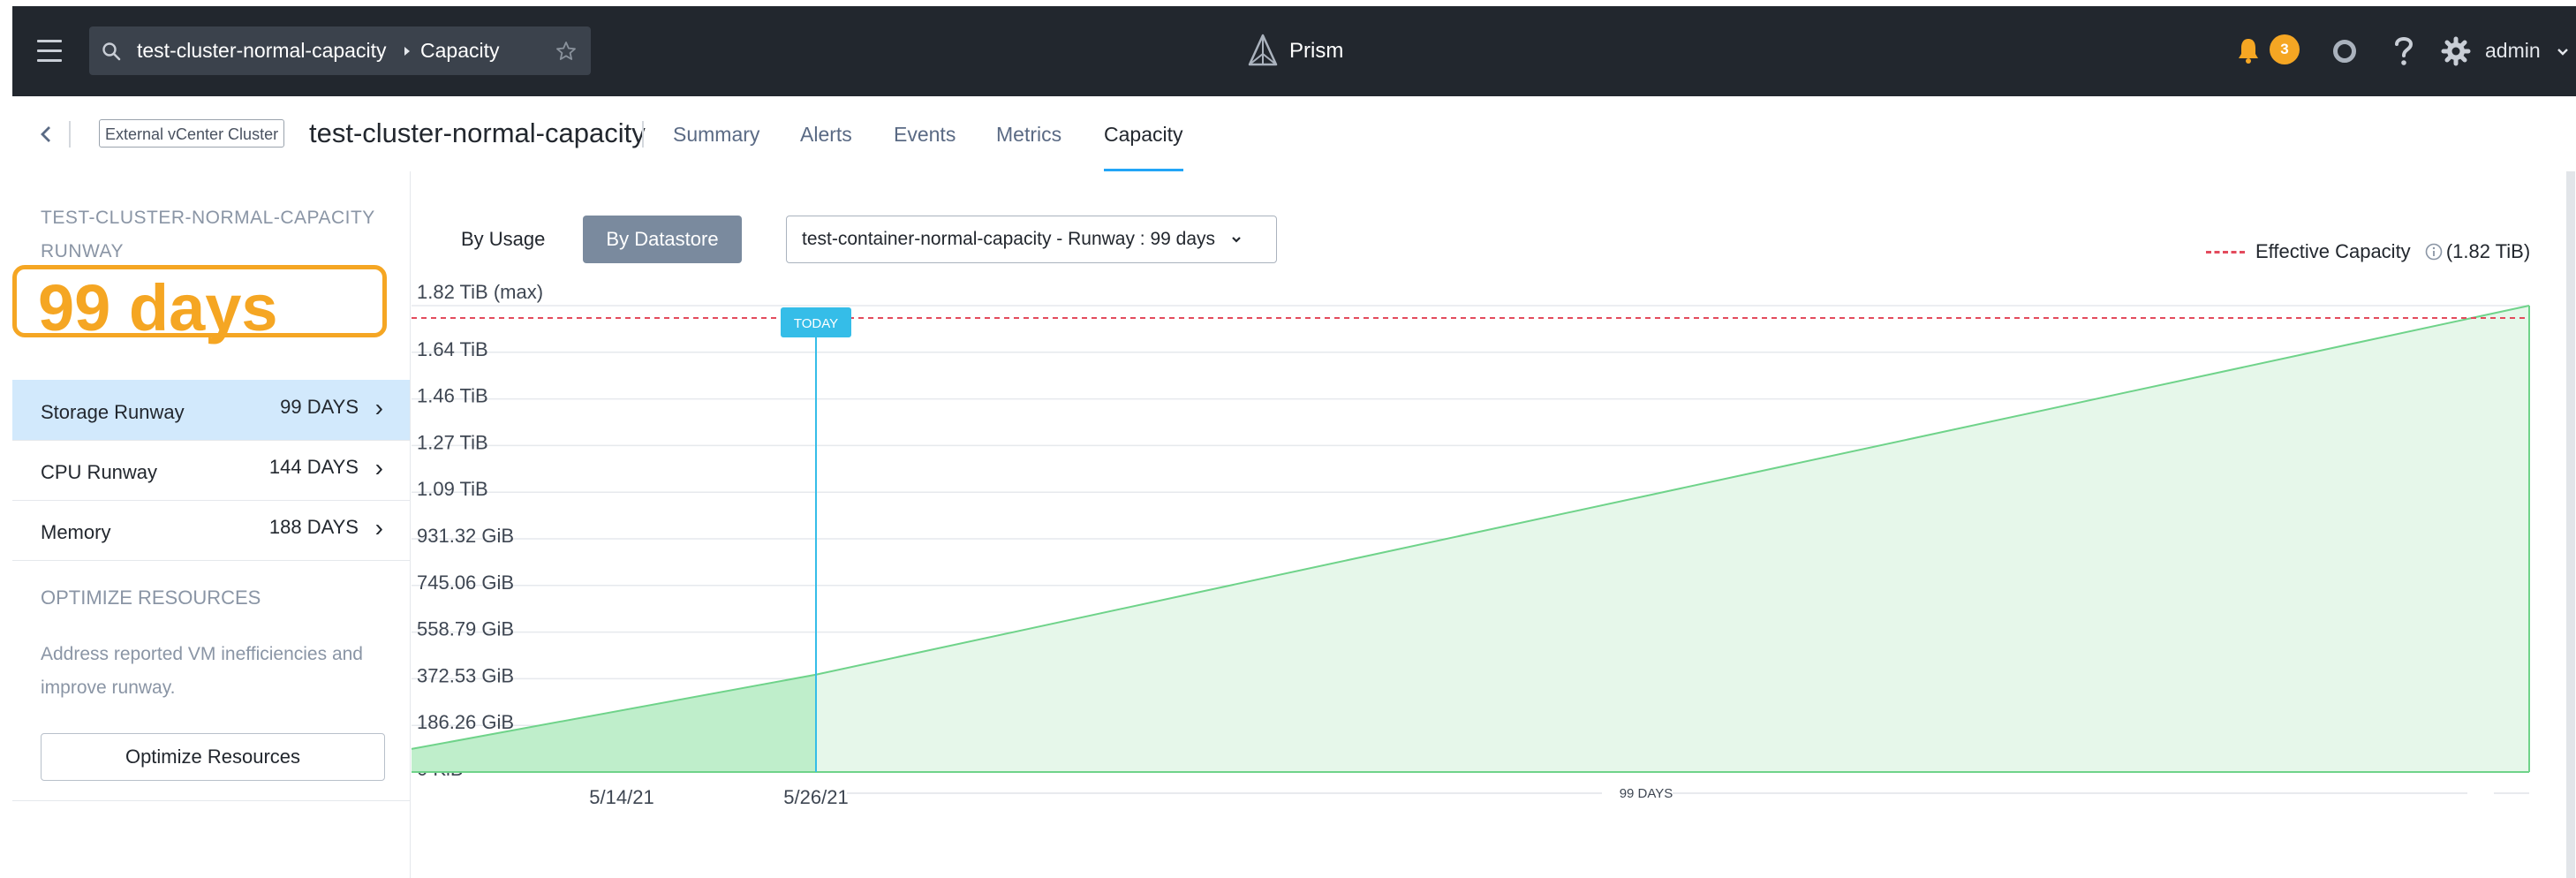 The height and width of the screenshot is (878, 2576). I want to click on search-bar: test-cluster-normal-capacity Capacity, so click(340, 50).